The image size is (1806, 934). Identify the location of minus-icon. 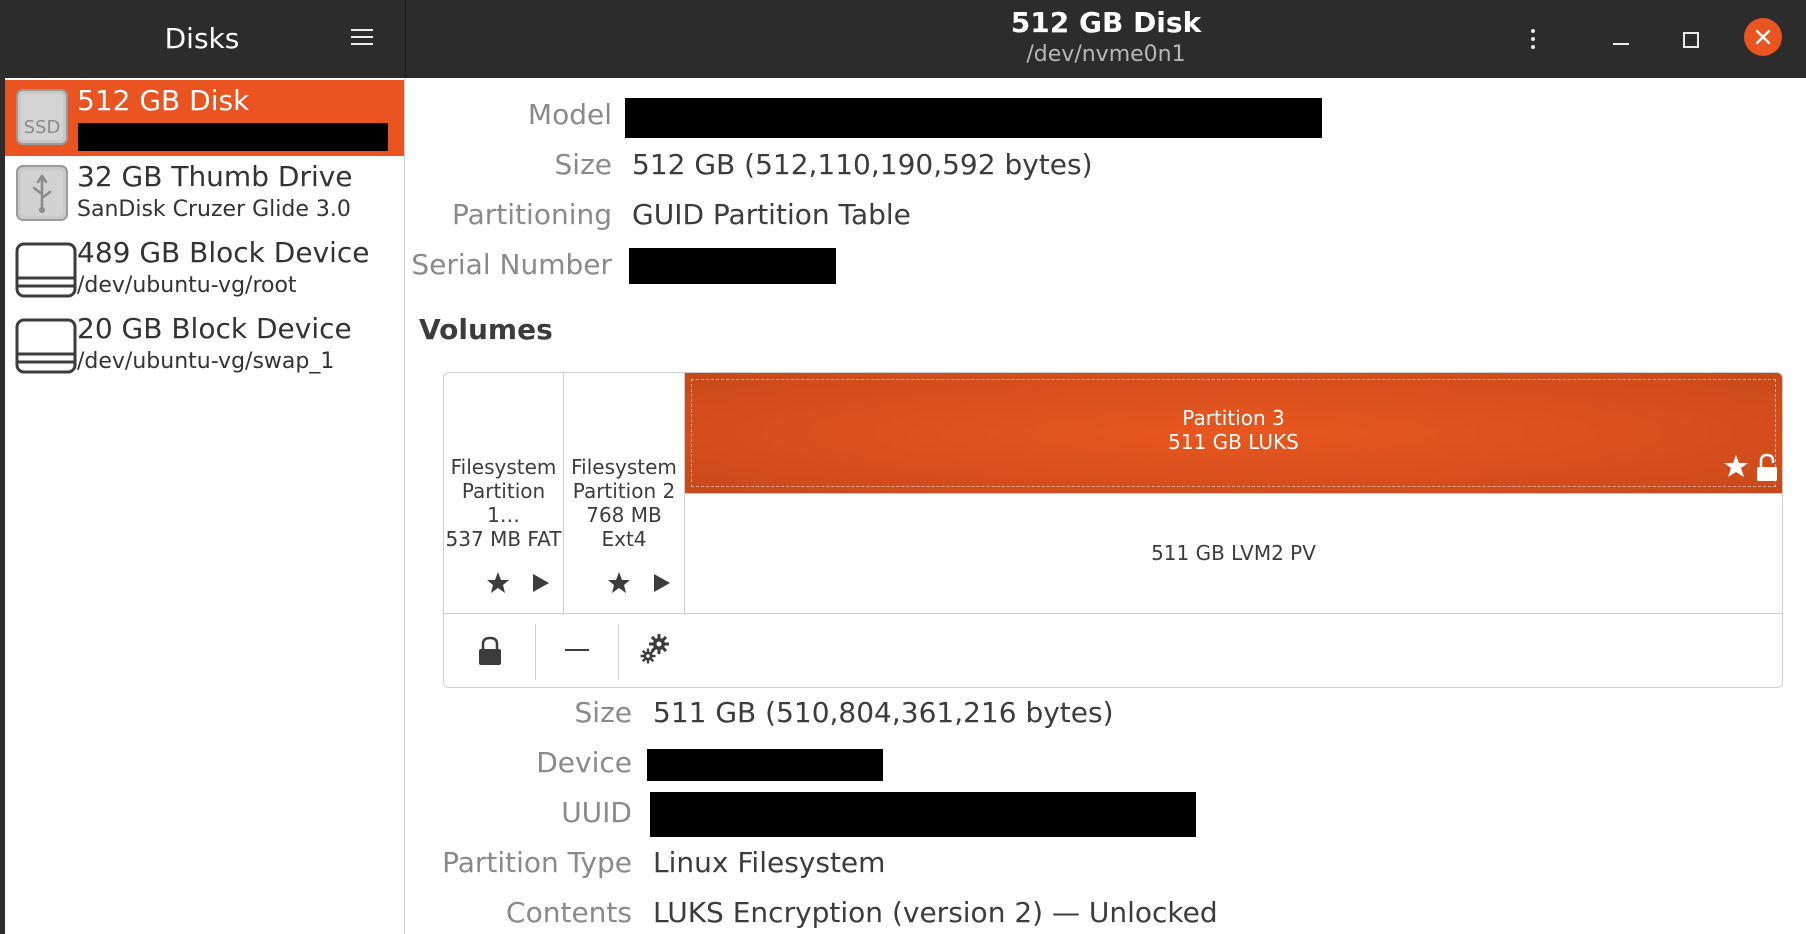
(577, 650).